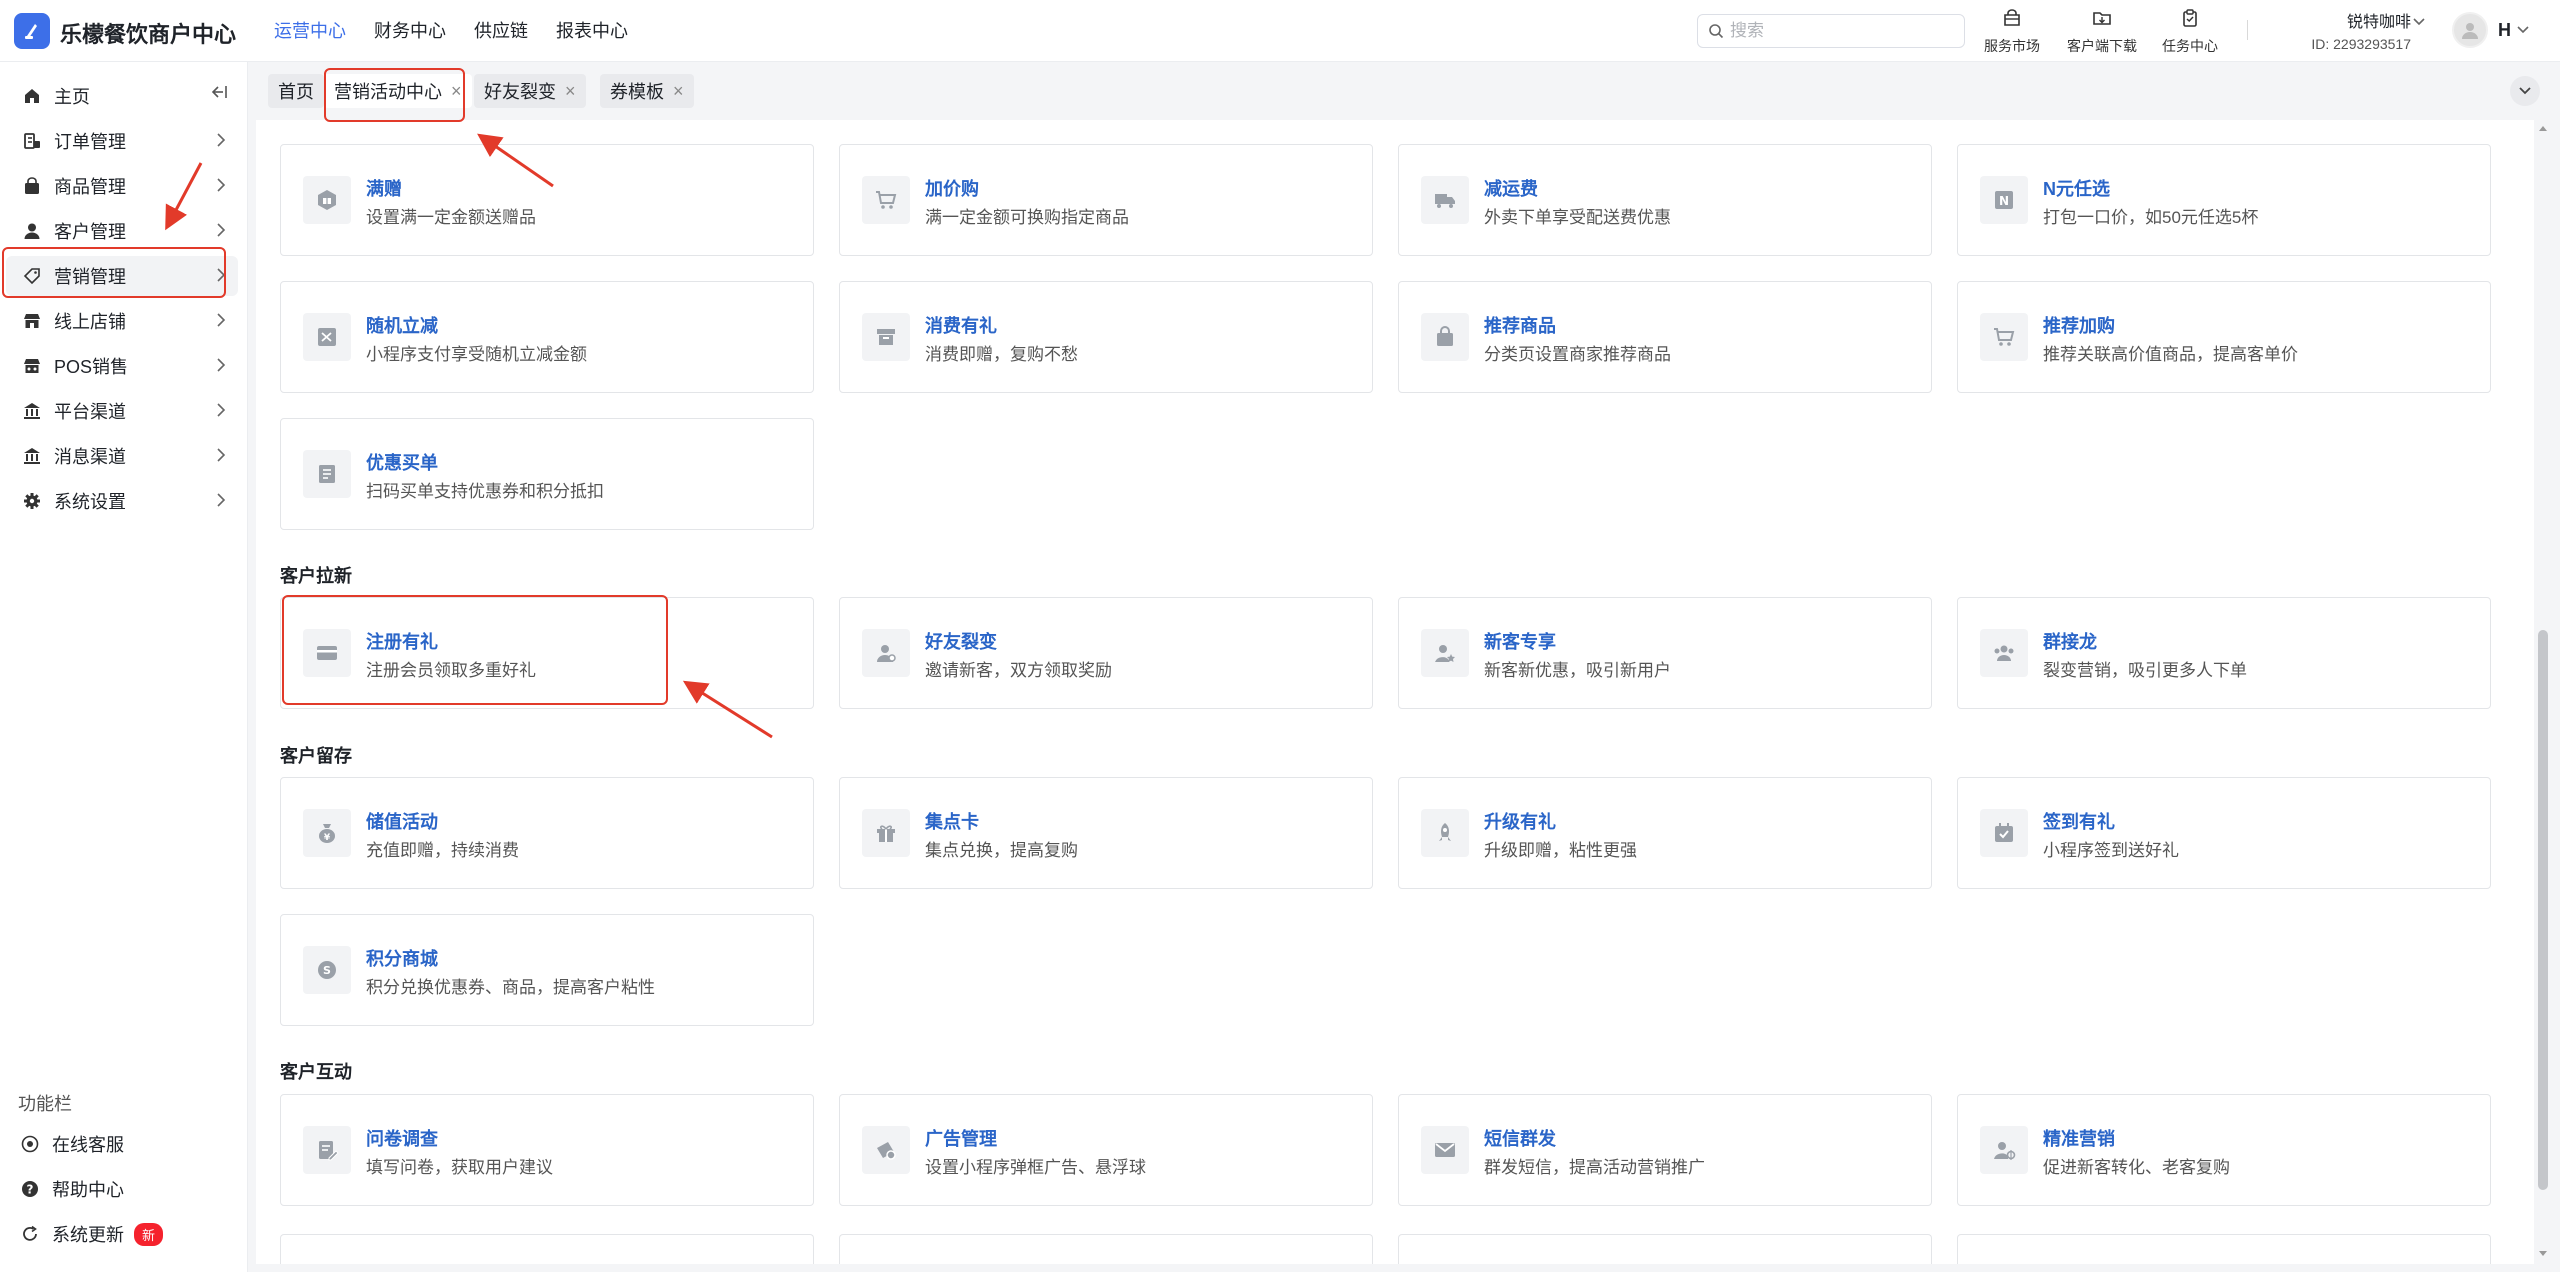 Image resolution: width=2560 pixels, height=1272 pixels. What do you see at coordinates (327, 833) in the screenshot?
I see `money-bag-icon: ¥` at bounding box center [327, 833].